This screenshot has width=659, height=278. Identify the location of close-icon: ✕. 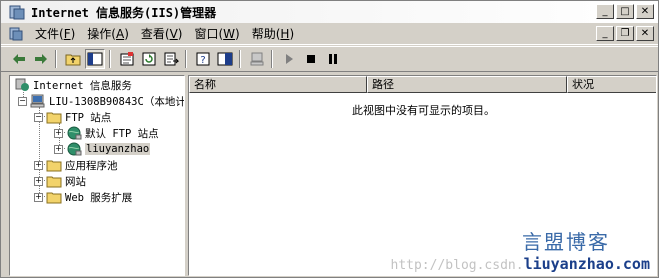
(645, 11).